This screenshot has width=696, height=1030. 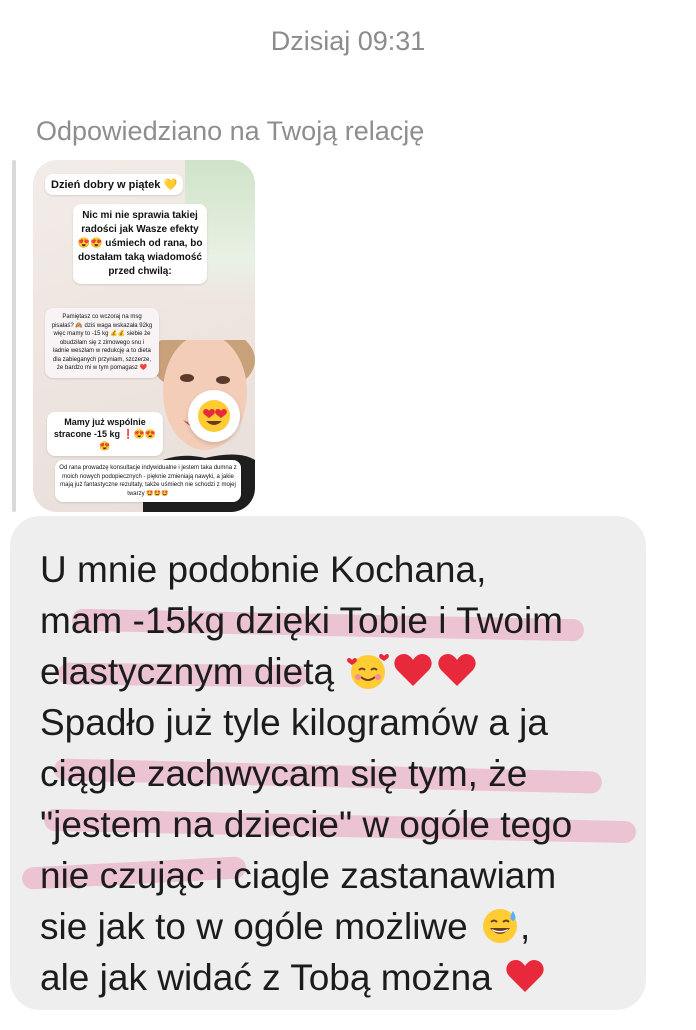 What do you see at coordinates (298, 875) in the screenshot?
I see `message-line: nie czując i ciagle zastanawiam` at bounding box center [298, 875].